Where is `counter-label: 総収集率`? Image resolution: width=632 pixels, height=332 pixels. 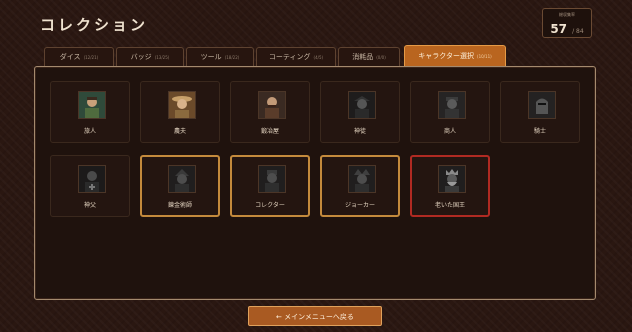
counter-label: 総収集率 is located at coordinates (567, 14).